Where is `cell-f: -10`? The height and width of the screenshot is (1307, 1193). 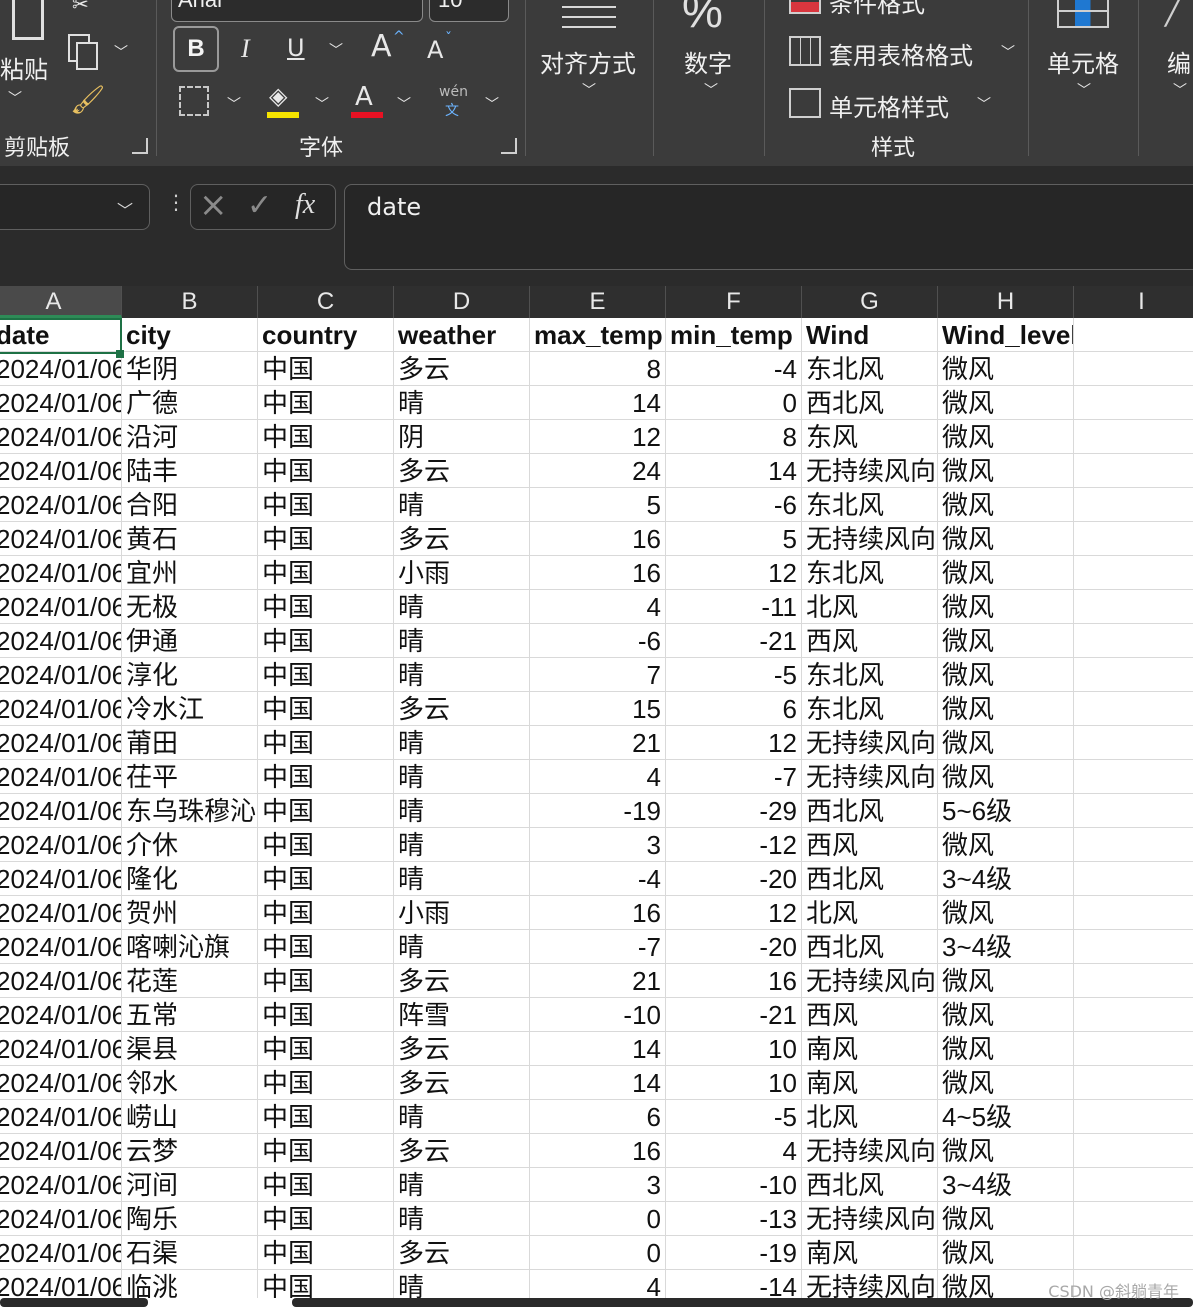
cell-f: -10 is located at coordinates (734, 1185).